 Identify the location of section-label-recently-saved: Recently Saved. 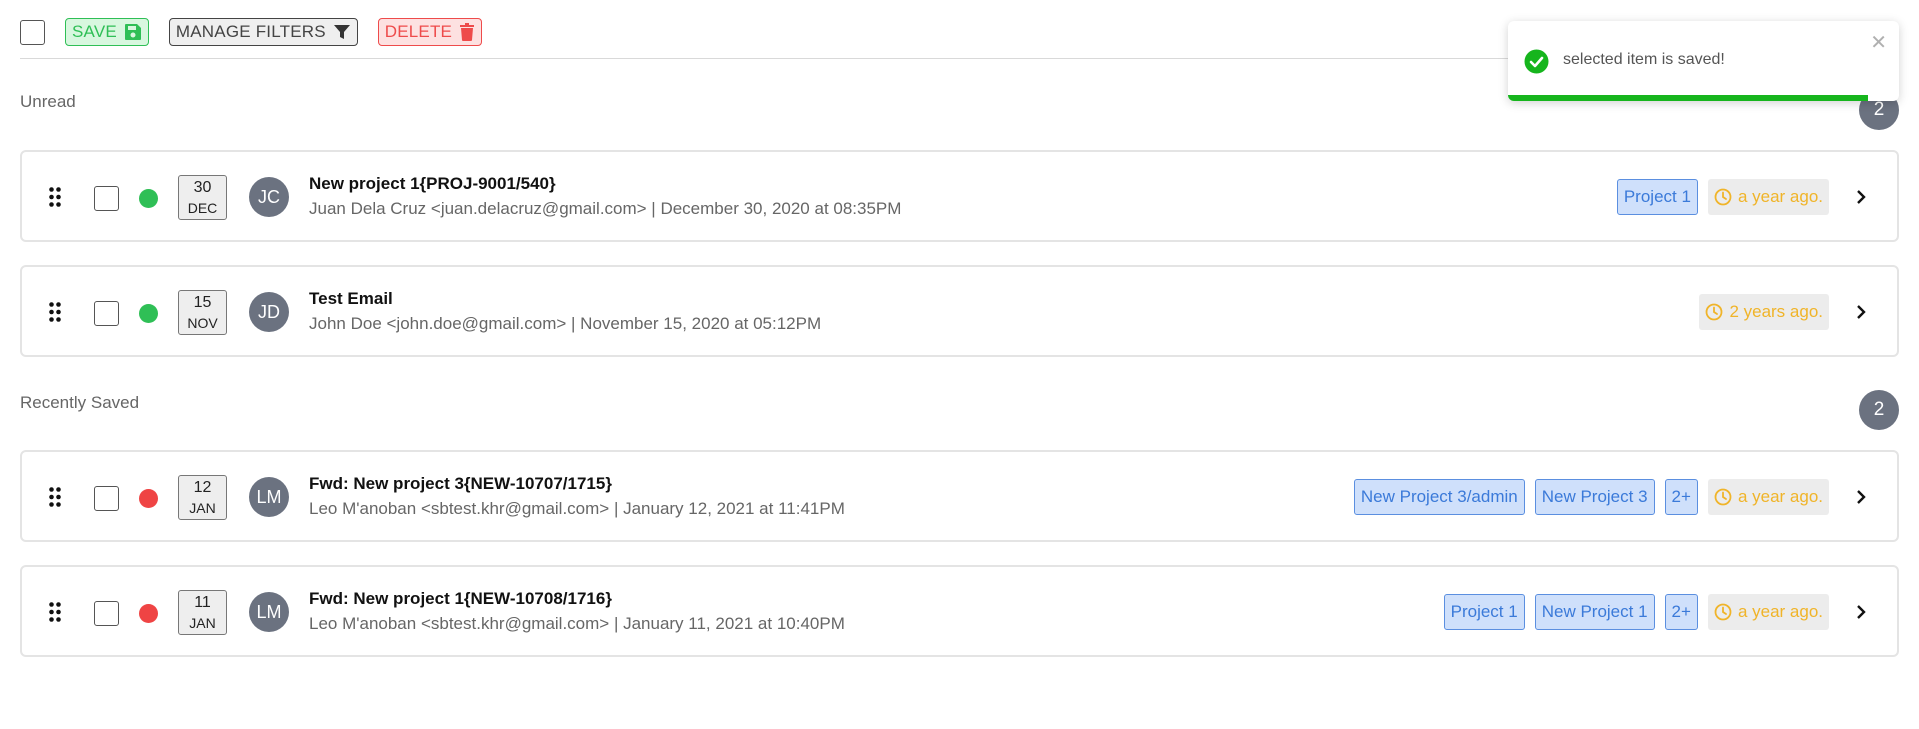
(80, 402).